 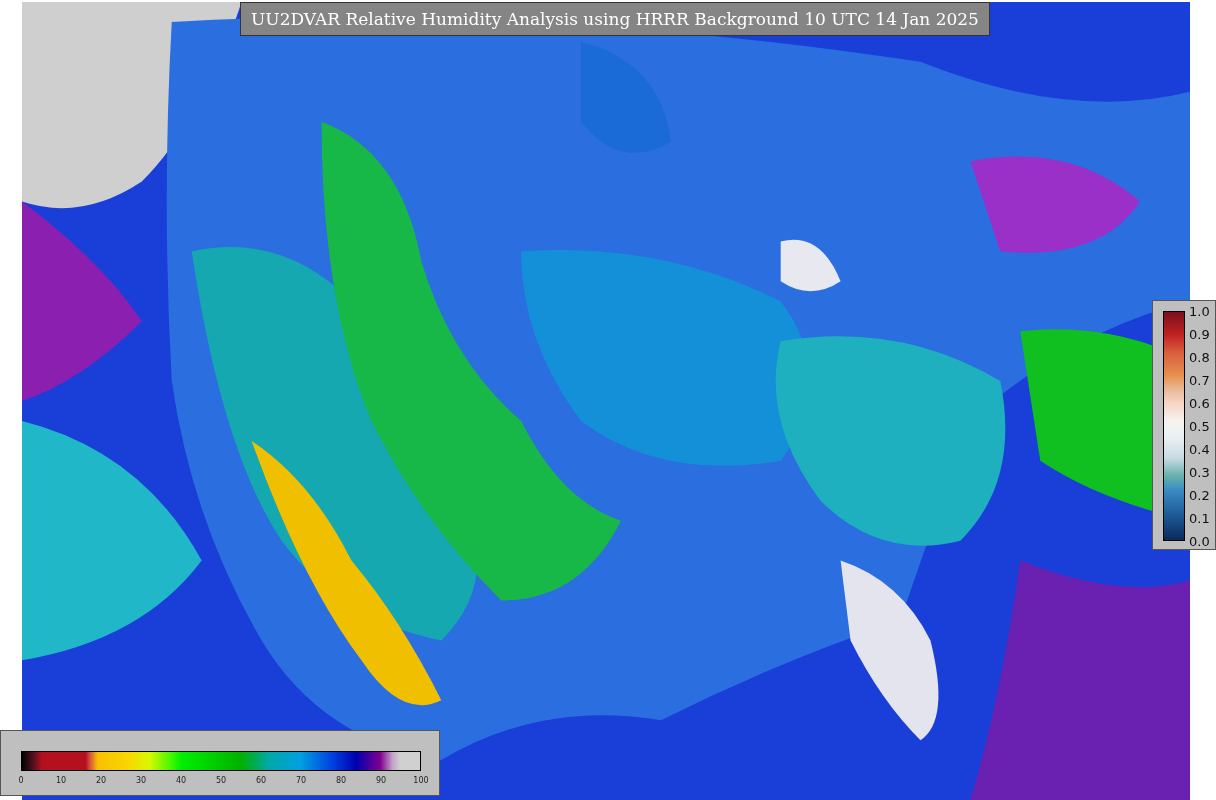 I want to click on tick-label: 0.7, so click(x=1199, y=380).